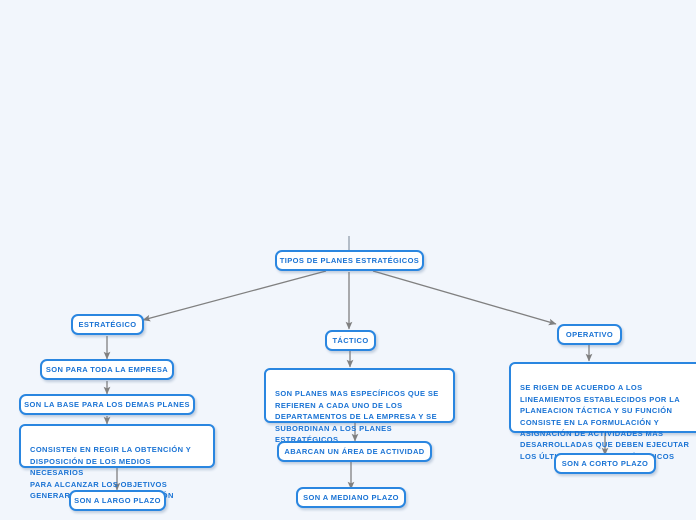 The width and height of the screenshot is (696, 520). I want to click on node-tactico-heading: TÁCTICO, so click(350, 340).